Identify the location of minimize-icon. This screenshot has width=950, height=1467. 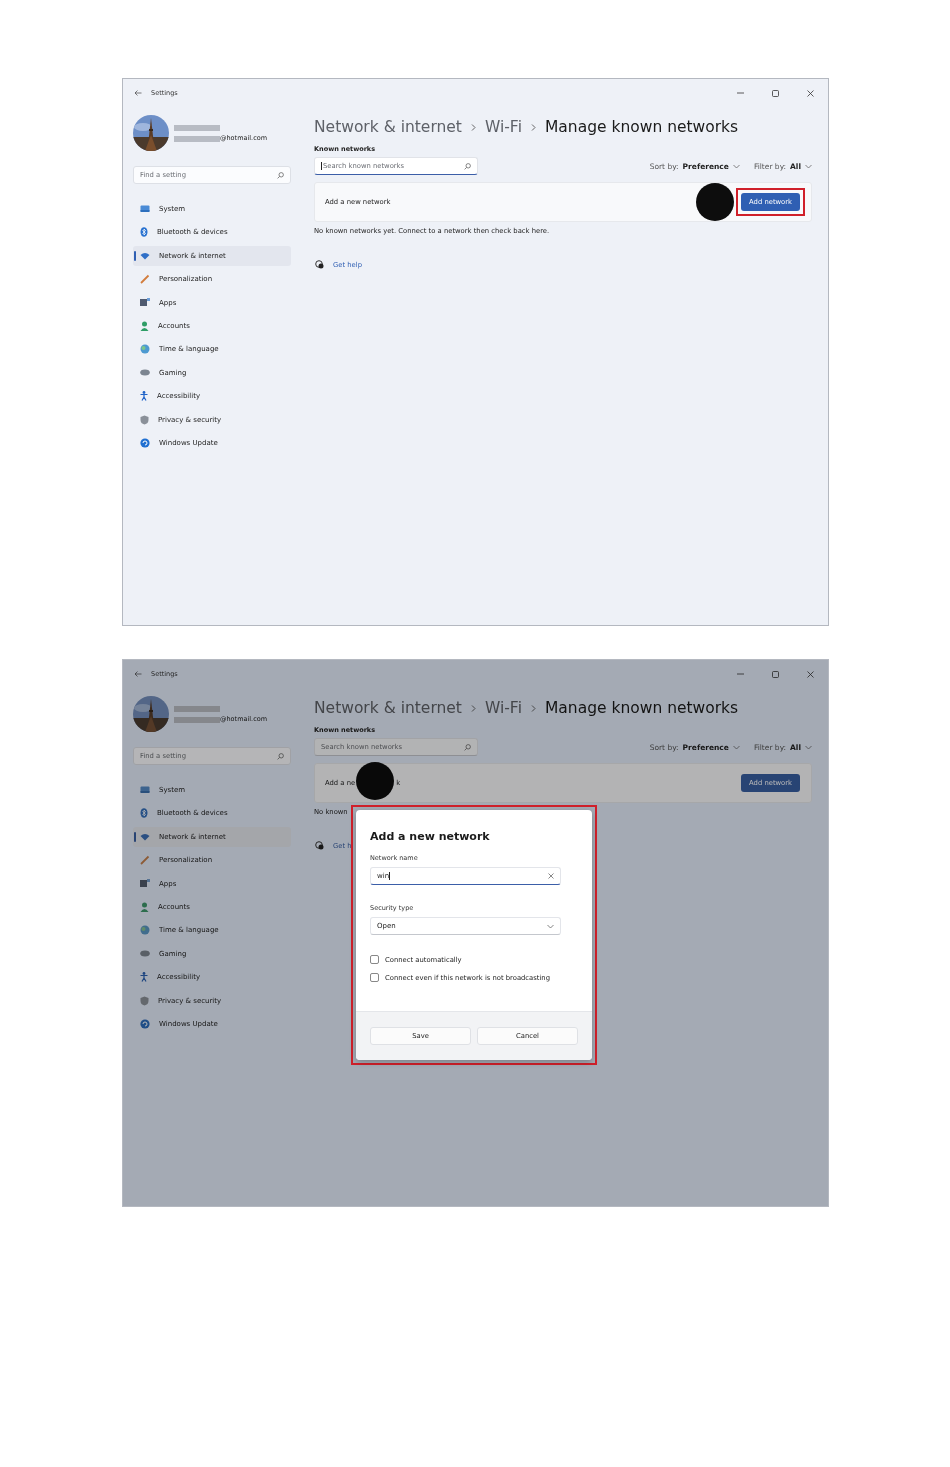
(740, 93).